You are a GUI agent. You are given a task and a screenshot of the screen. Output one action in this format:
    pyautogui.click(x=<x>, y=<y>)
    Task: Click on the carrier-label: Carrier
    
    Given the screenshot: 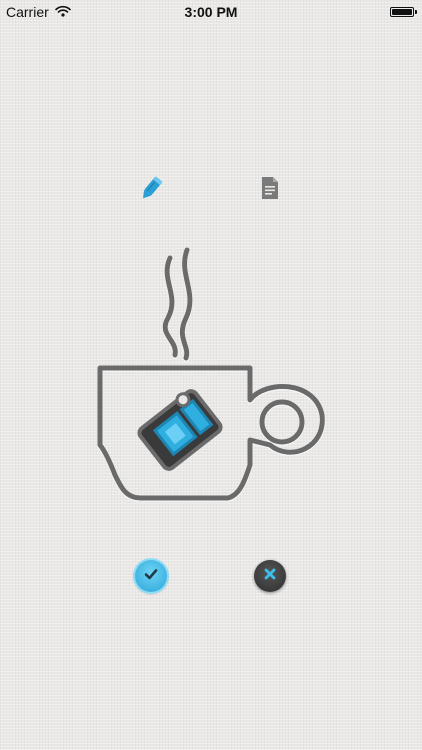 What is the action you would take?
    pyautogui.click(x=27, y=12)
    